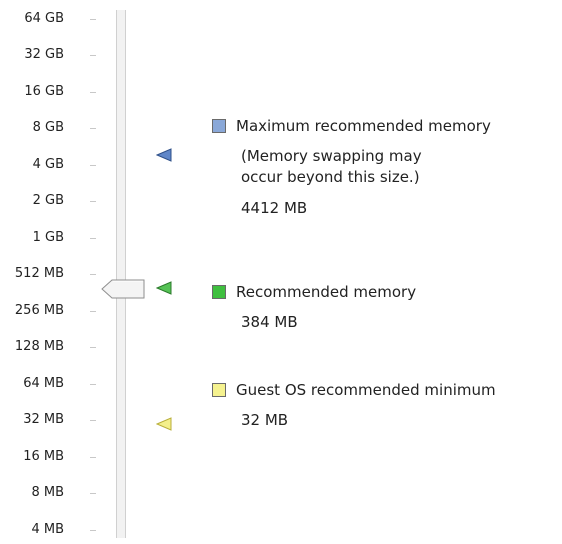 Image resolution: width=562 pixels, height=544 pixels. I want to click on tick-label: 16 MB, so click(43, 456).